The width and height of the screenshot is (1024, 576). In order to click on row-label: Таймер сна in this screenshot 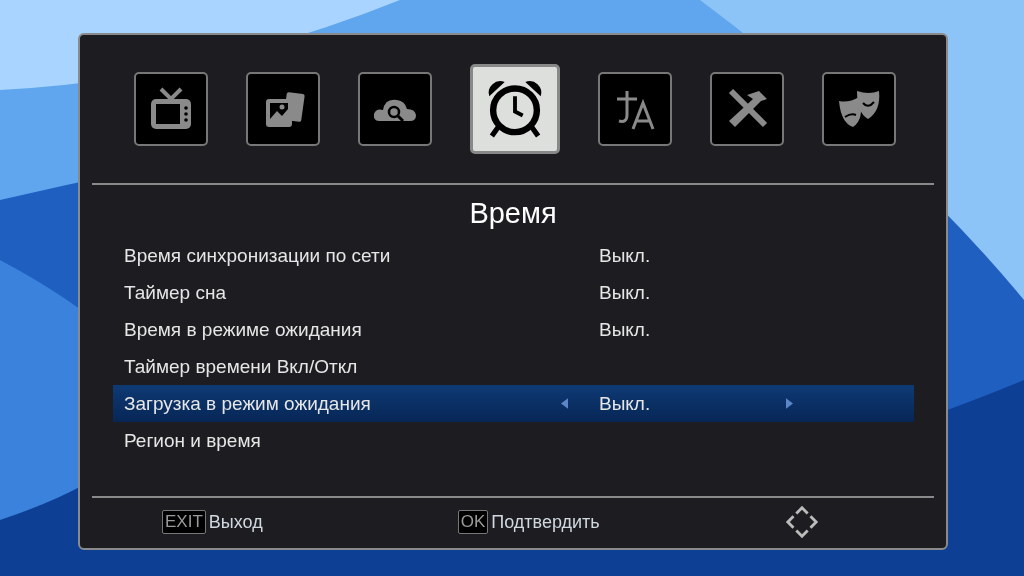, I will do `click(175, 292)`.